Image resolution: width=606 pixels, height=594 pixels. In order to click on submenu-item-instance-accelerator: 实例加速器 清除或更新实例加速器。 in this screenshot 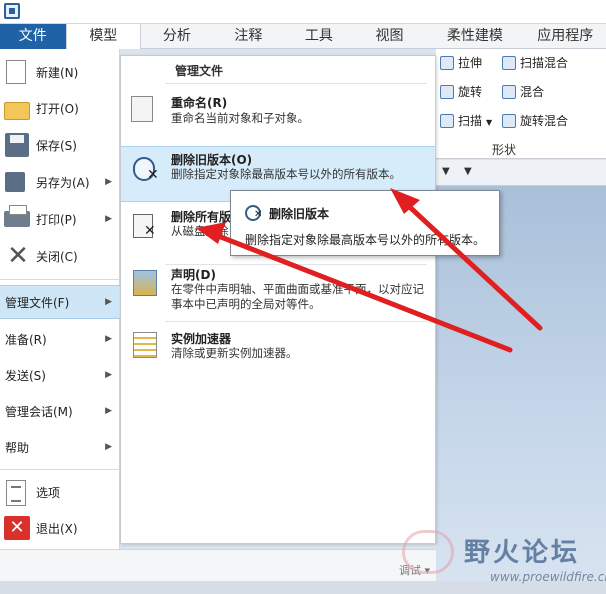, I will do `click(278, 346)`.